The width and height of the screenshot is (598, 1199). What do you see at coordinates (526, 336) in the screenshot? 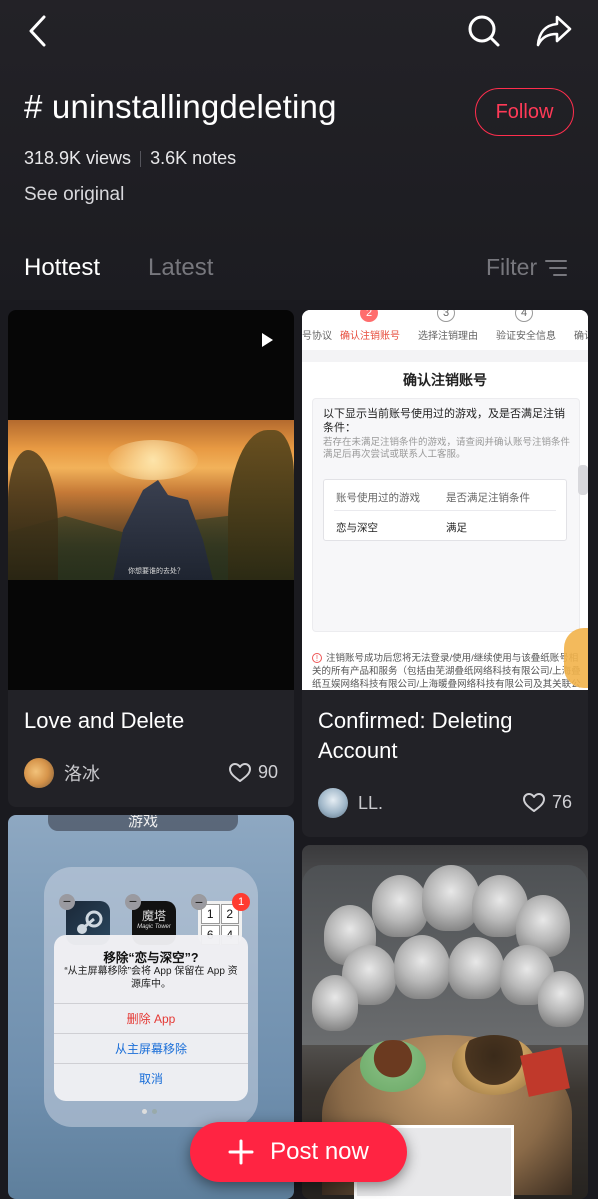
I see `step-label: 验证安全信息` at bounding box center [526, 336].